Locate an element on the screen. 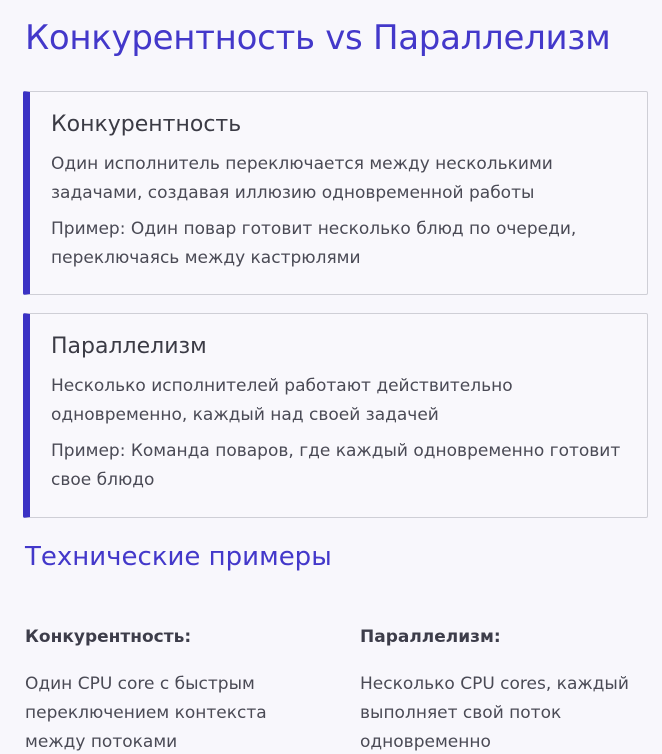  page-title: Конкурентность vs Параллелизм is located at coordinates (318, 38).